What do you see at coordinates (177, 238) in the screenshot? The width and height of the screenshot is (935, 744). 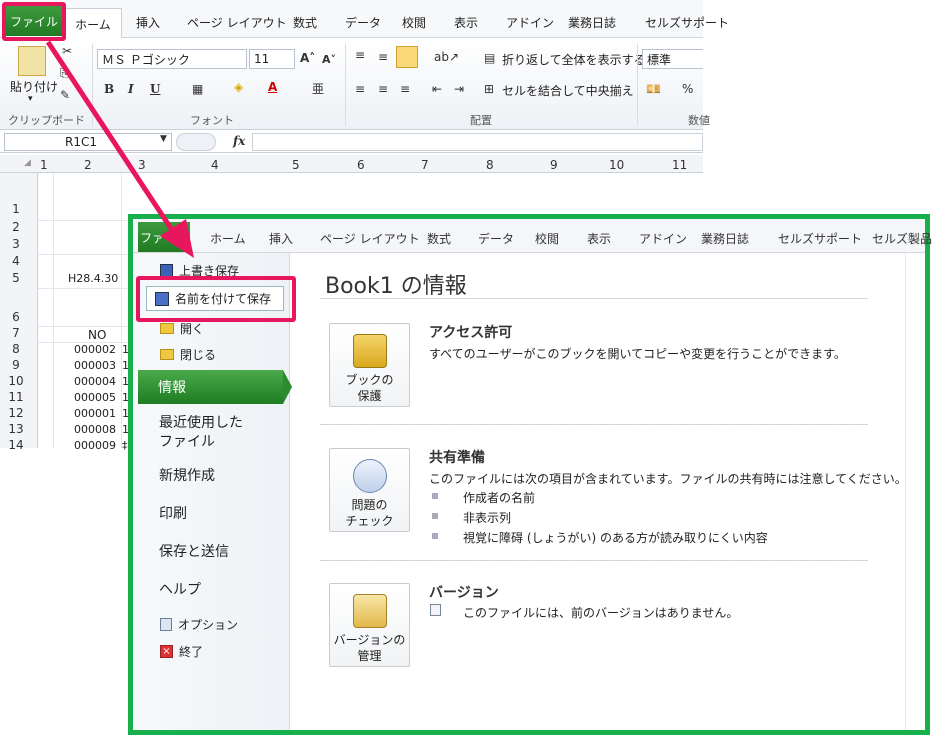 I see `arrow-head` at bounding box center [177, 238].